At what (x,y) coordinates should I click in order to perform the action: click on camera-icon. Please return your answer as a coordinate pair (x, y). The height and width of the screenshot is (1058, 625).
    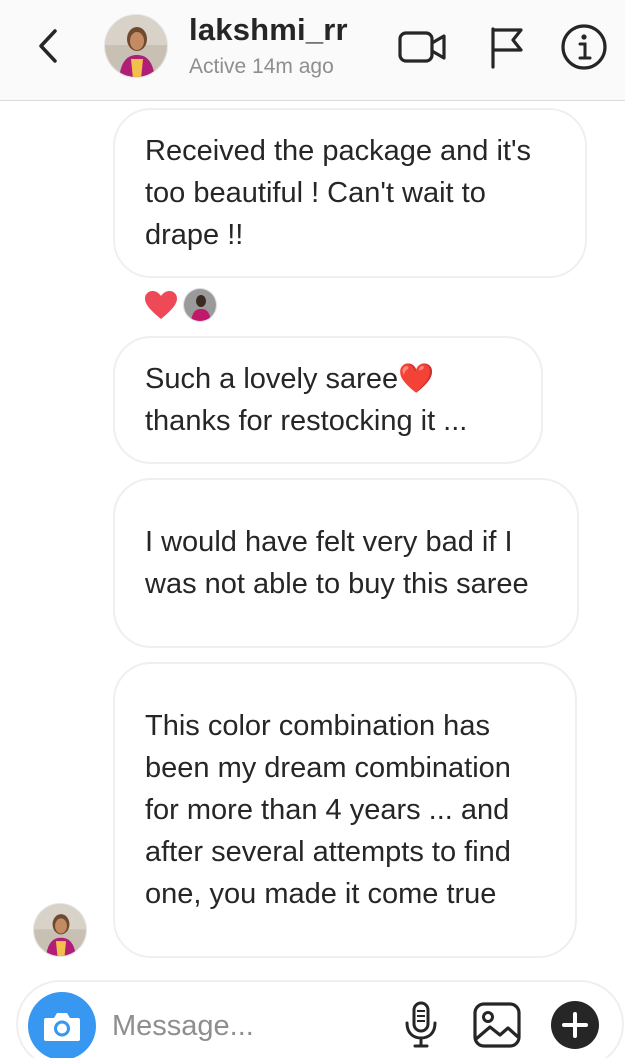
    Looking at the image, I should click on (62, 1027).